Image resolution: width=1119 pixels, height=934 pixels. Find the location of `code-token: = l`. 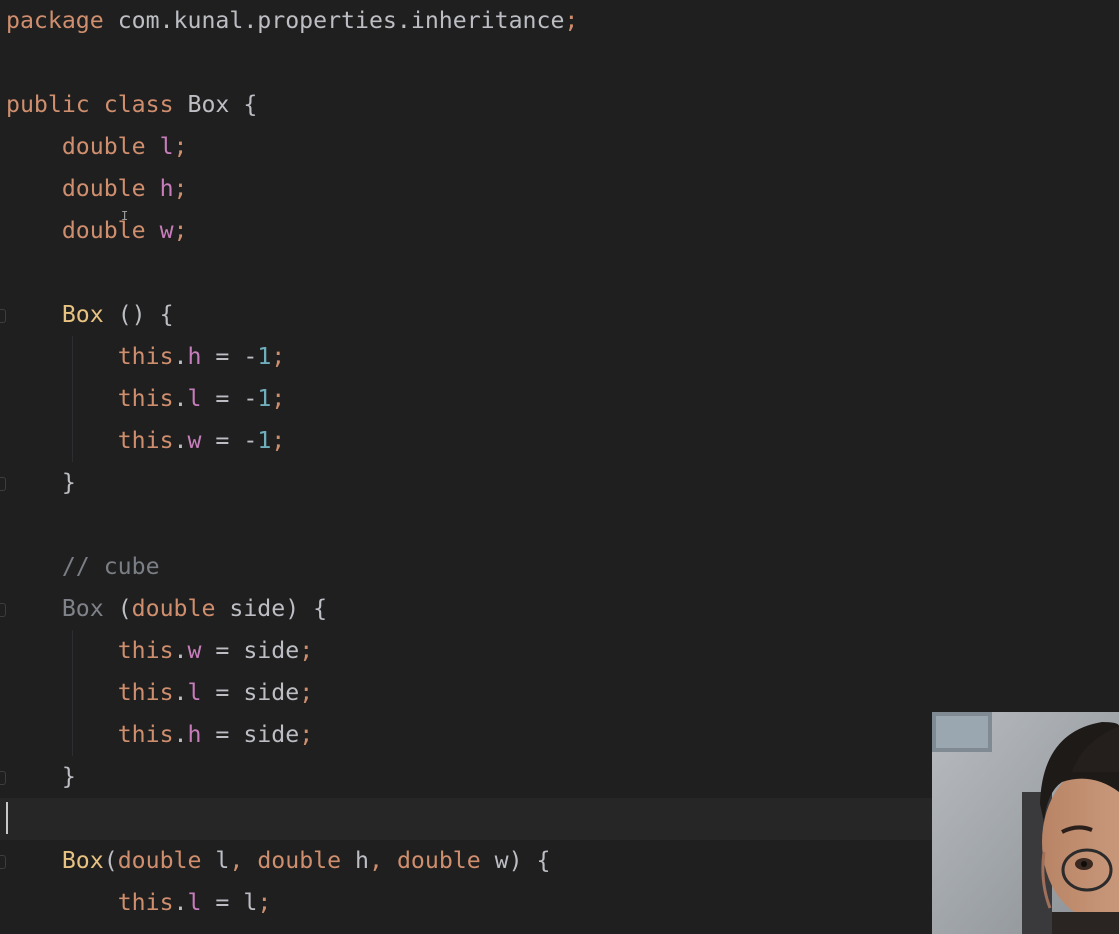

code-token: = l is located at coordinates (229, 902).